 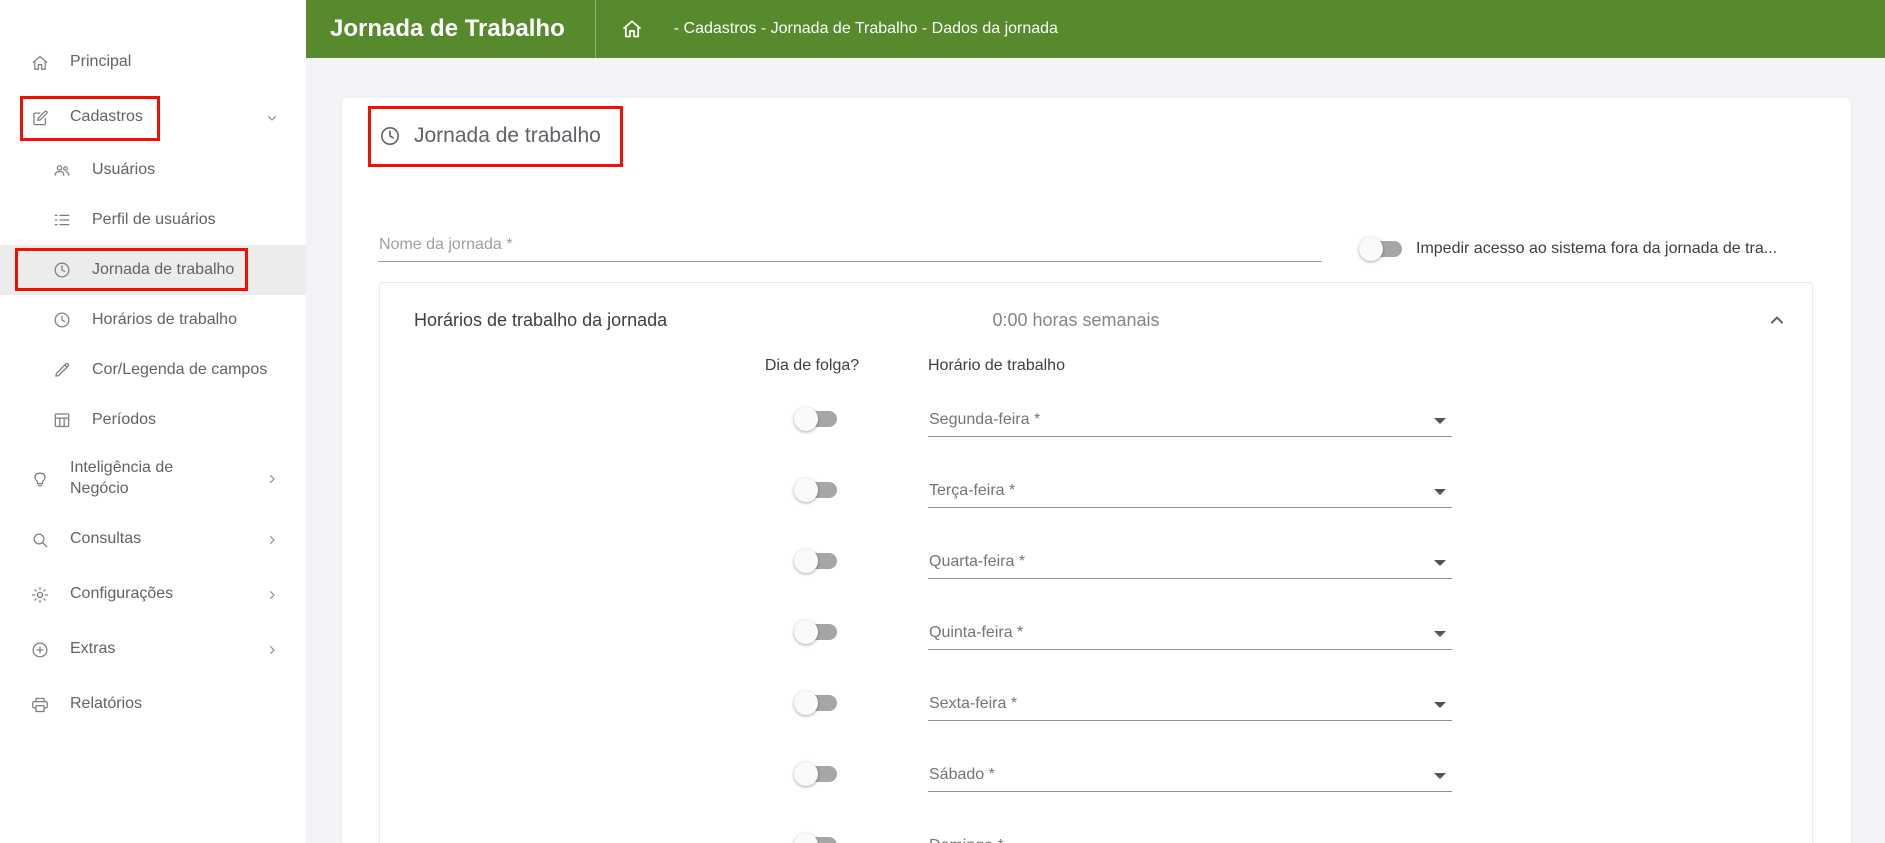 I want to click on sidebar-item-principal: Principal, so click(x=153, y=62).